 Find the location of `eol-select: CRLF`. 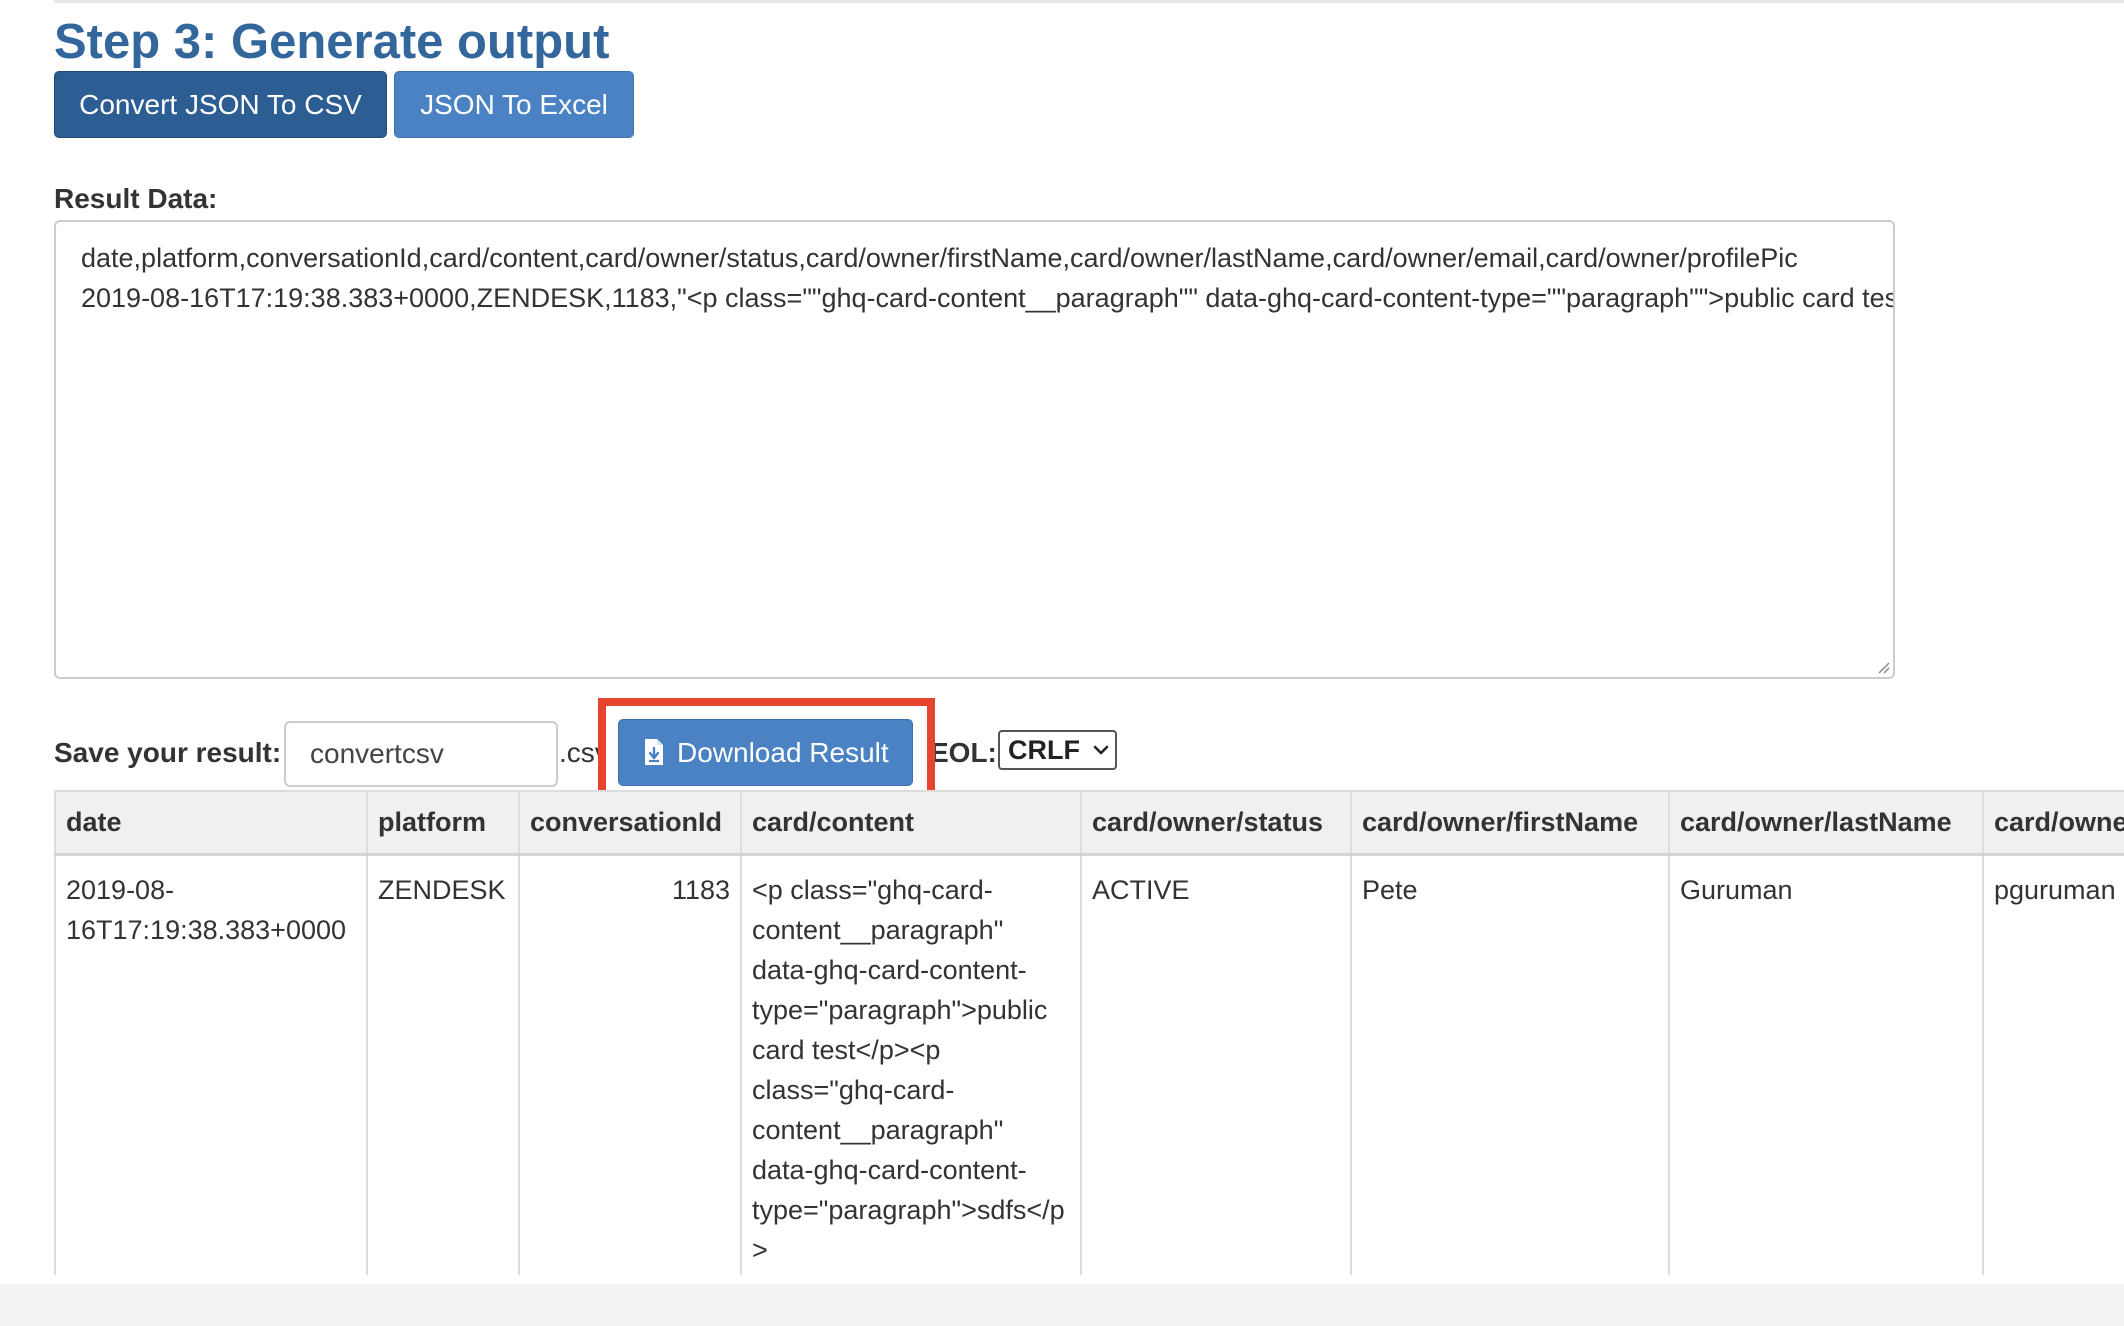

eol-select: CRLF is located at coordinates (1057, 750).